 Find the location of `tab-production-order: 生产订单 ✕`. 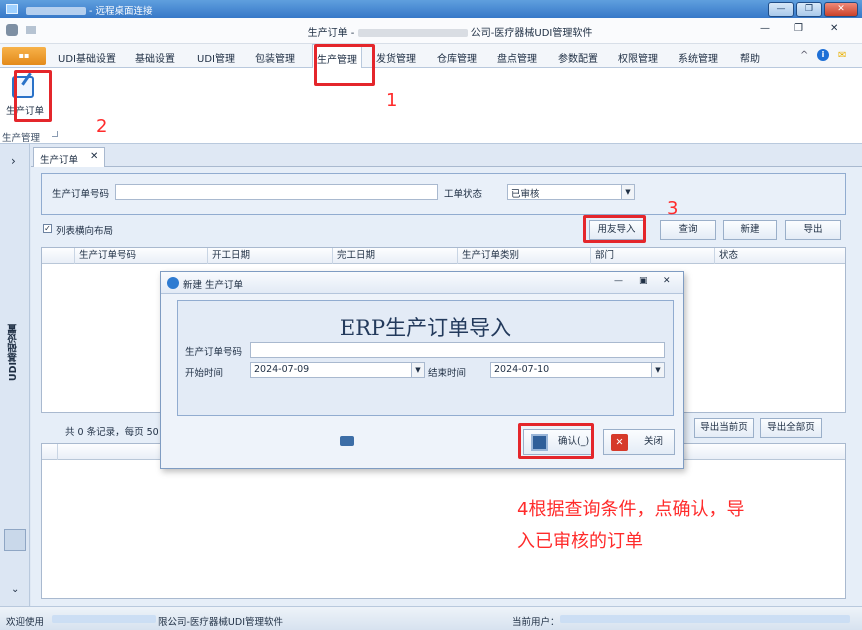

tab-production-order: 生产订单 ✕ is located at coordinates (69, 157).